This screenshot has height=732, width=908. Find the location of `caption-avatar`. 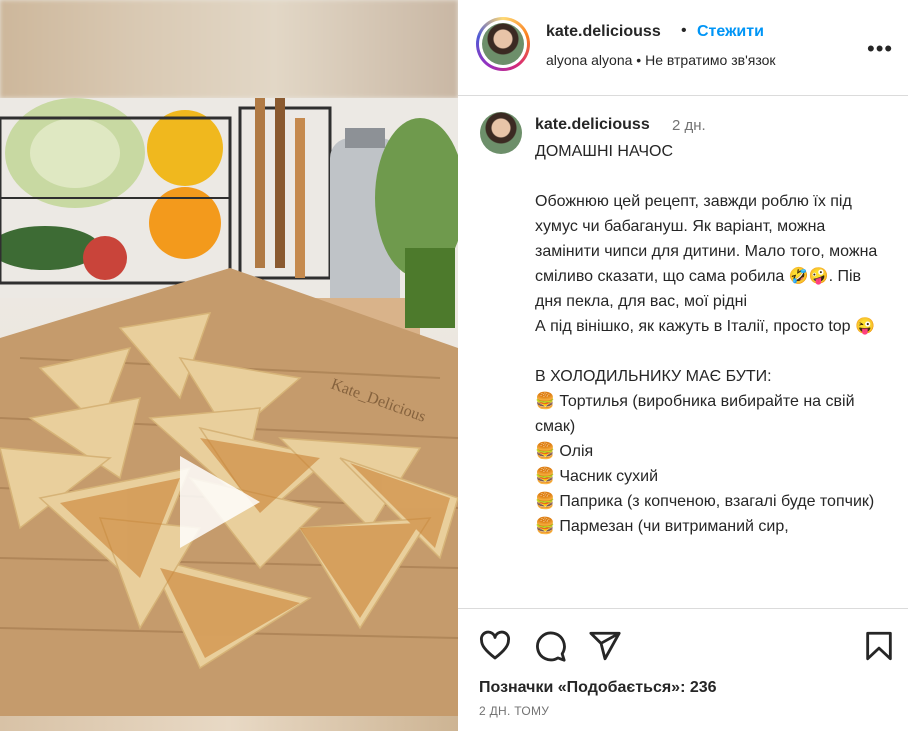

caption-avatar is located at coordinates (501, 133).